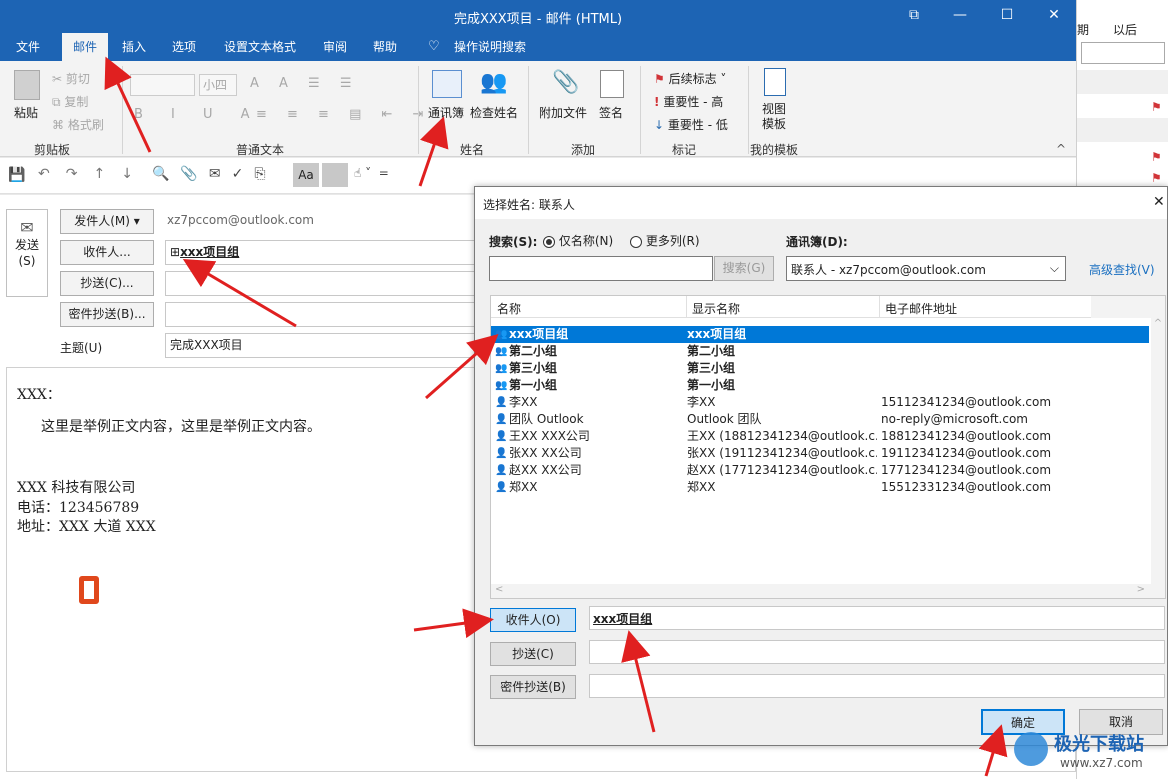 This screenshot has height=779, width=1168. Describe the element at coordinates (601, 268) in the screenshot. I see `search-input` at that location.